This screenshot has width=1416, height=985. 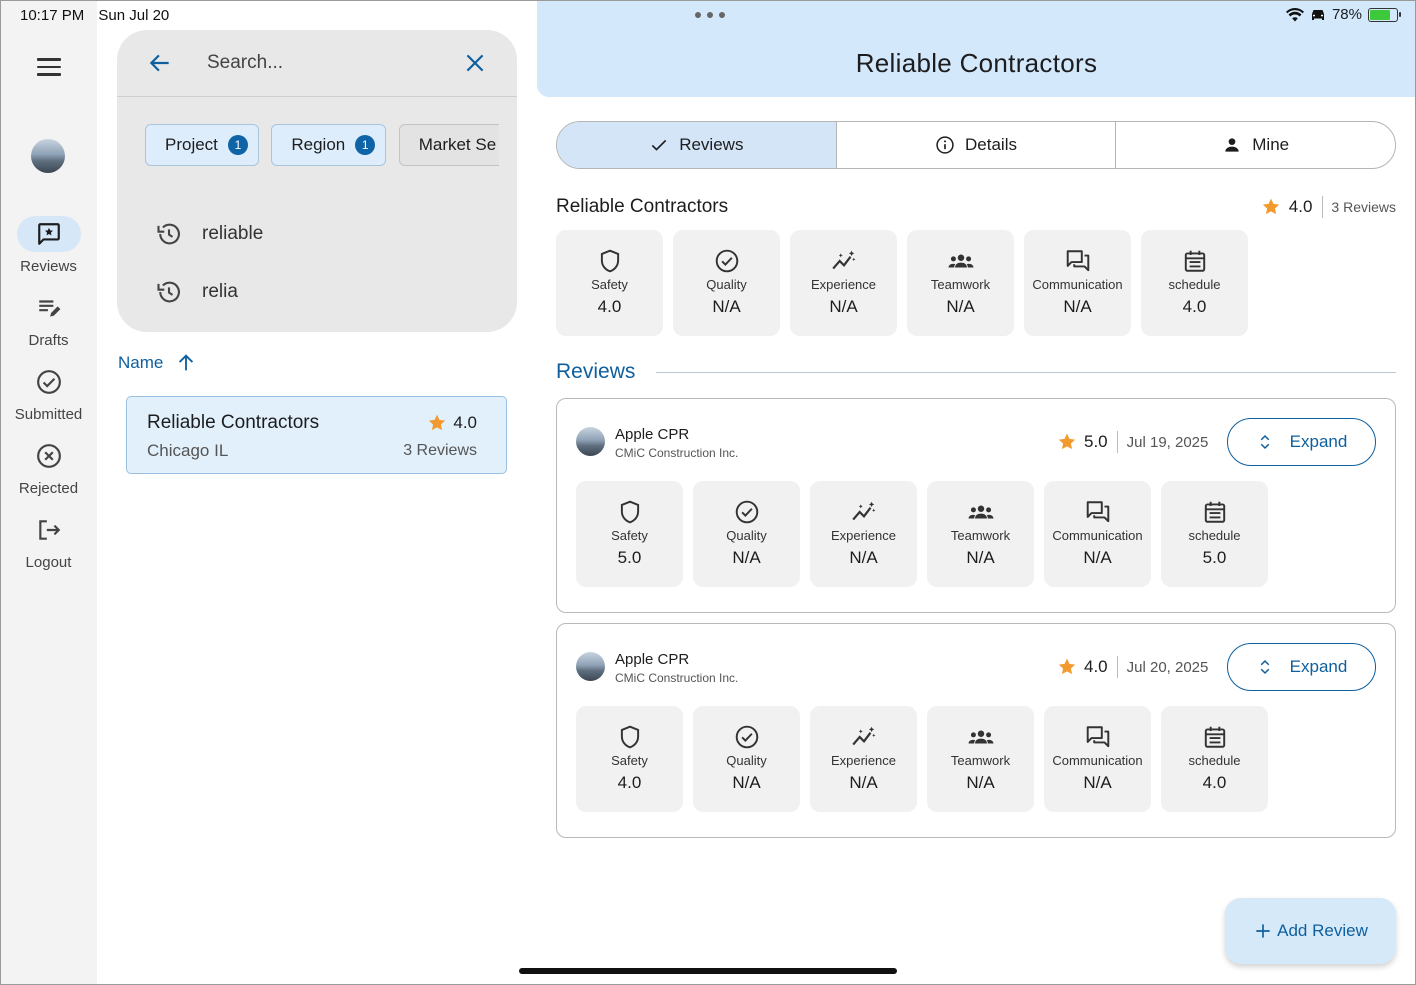 What do you see at coordinates (991, 144) in the screenshot?
I see `tab-label: Details` at bounding box center [991, 144].